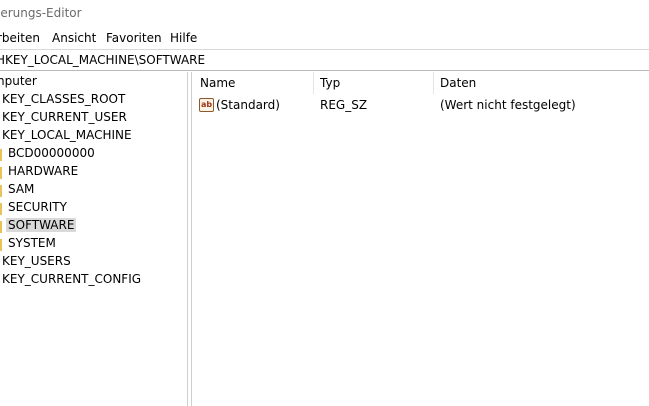 The image size is (649, 406). I want to click on tree-item-label: KEY_CURRENT_CONFIG, so click(72, 279).